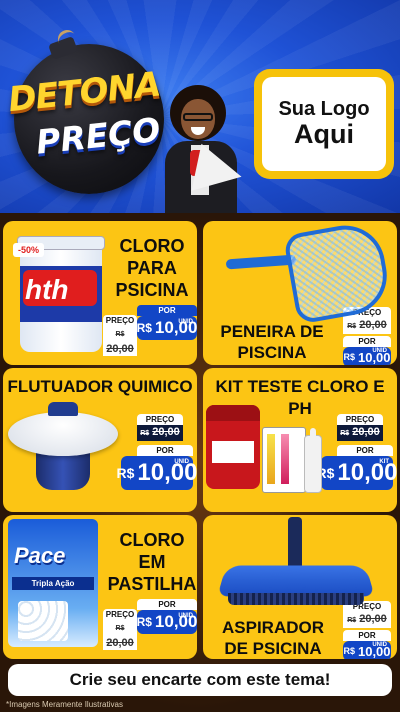 The image size is (400, 712). Describe the element at coordinates (63, 448) in the screenshot. I see `chemical-floater-icon` at that location.